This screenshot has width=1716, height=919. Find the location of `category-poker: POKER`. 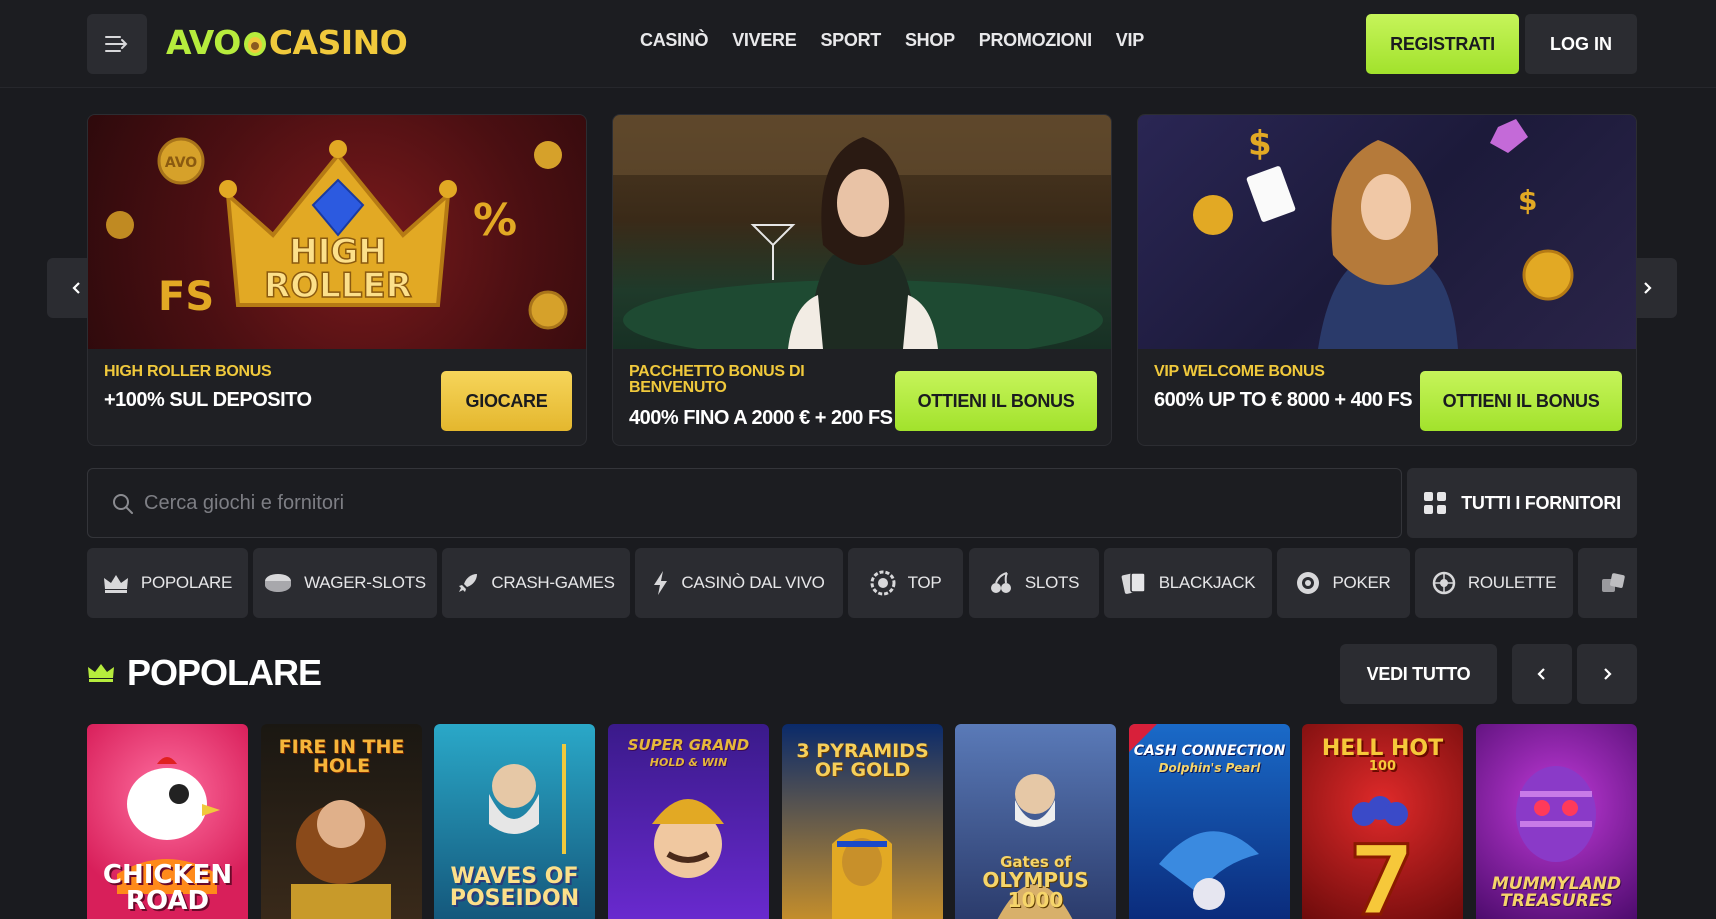

category-poker: POKER is located at coordinates (1343, 583).